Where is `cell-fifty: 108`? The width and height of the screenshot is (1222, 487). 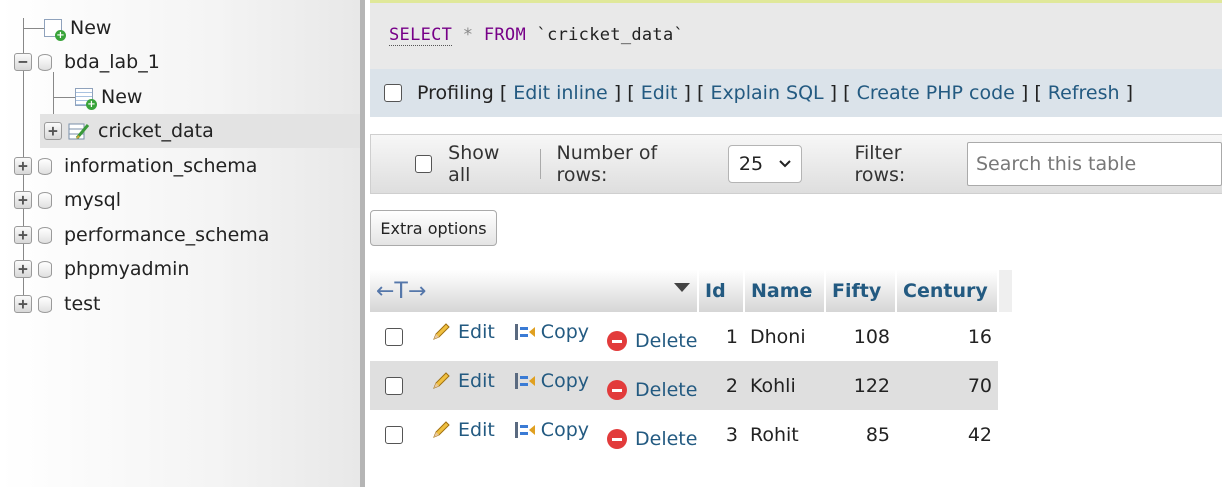
cell-fifty: 108 is located at coordinates (860, 336).